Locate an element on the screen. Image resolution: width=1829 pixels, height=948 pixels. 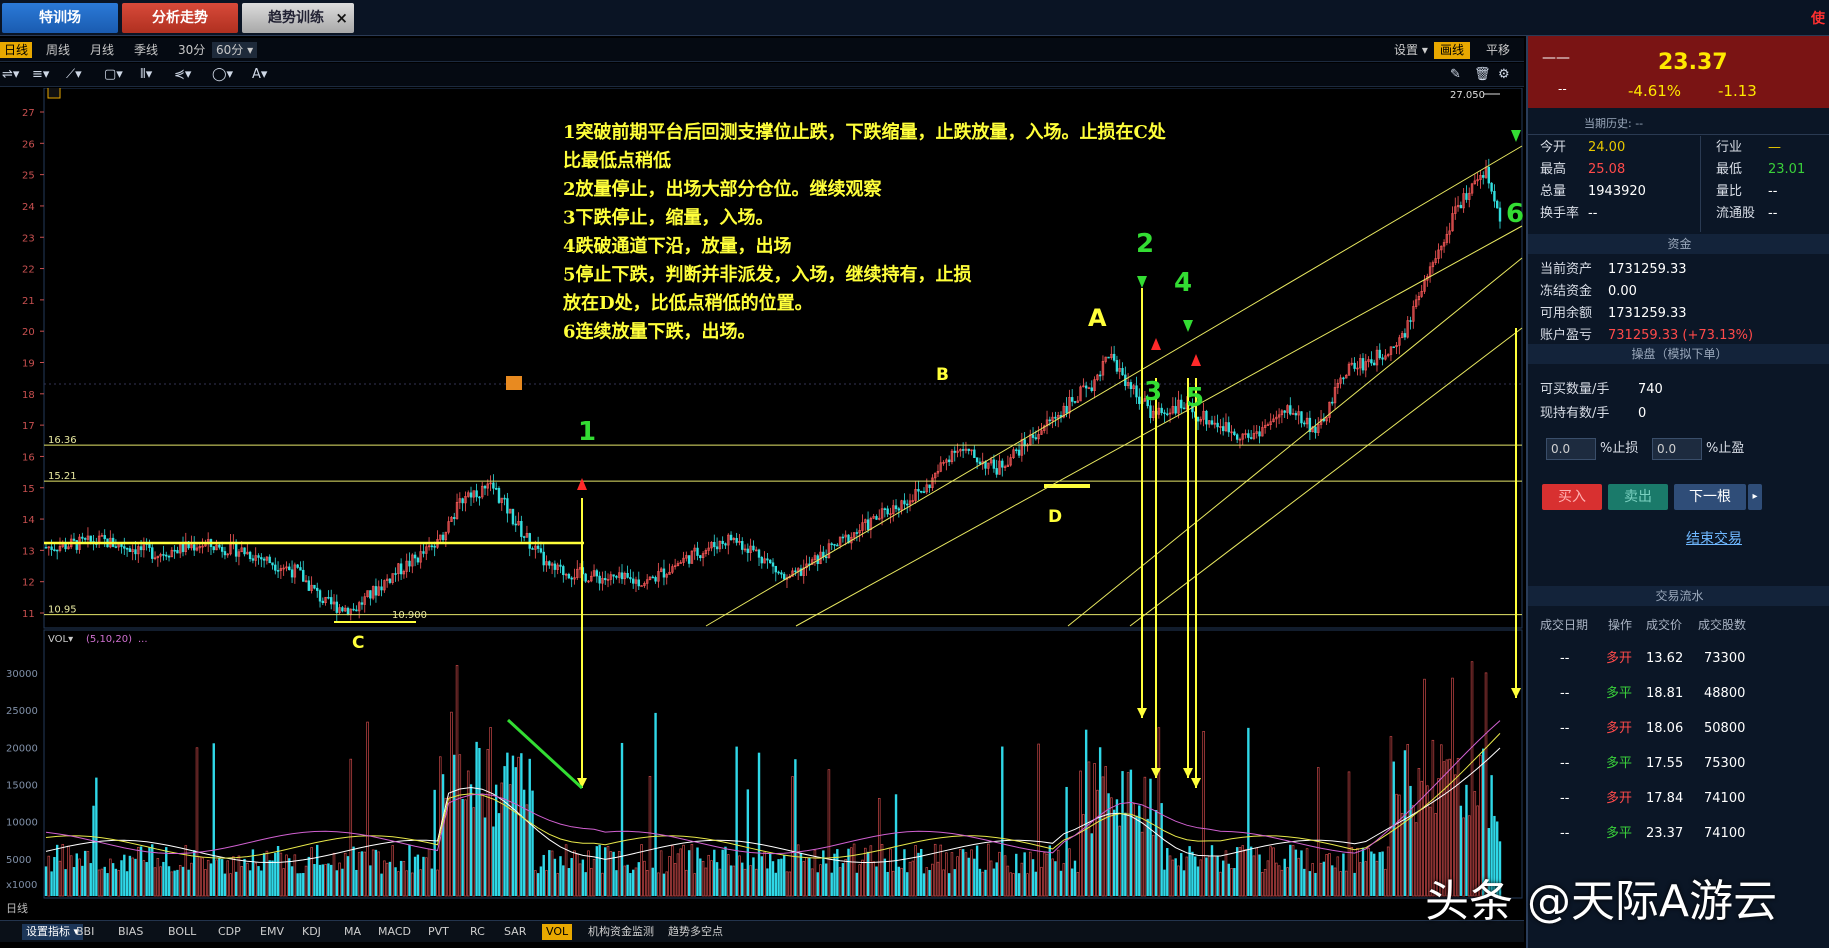
rectangle-icon: ▢▾ is located at coordinates (113, 74).